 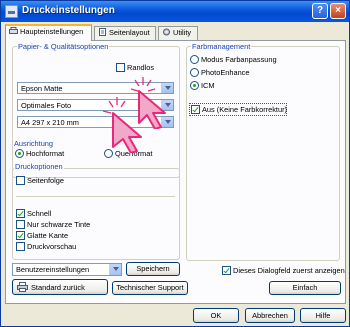 I want to click on tab-label: Haupteinstellungen, so click(x=52, y=31).